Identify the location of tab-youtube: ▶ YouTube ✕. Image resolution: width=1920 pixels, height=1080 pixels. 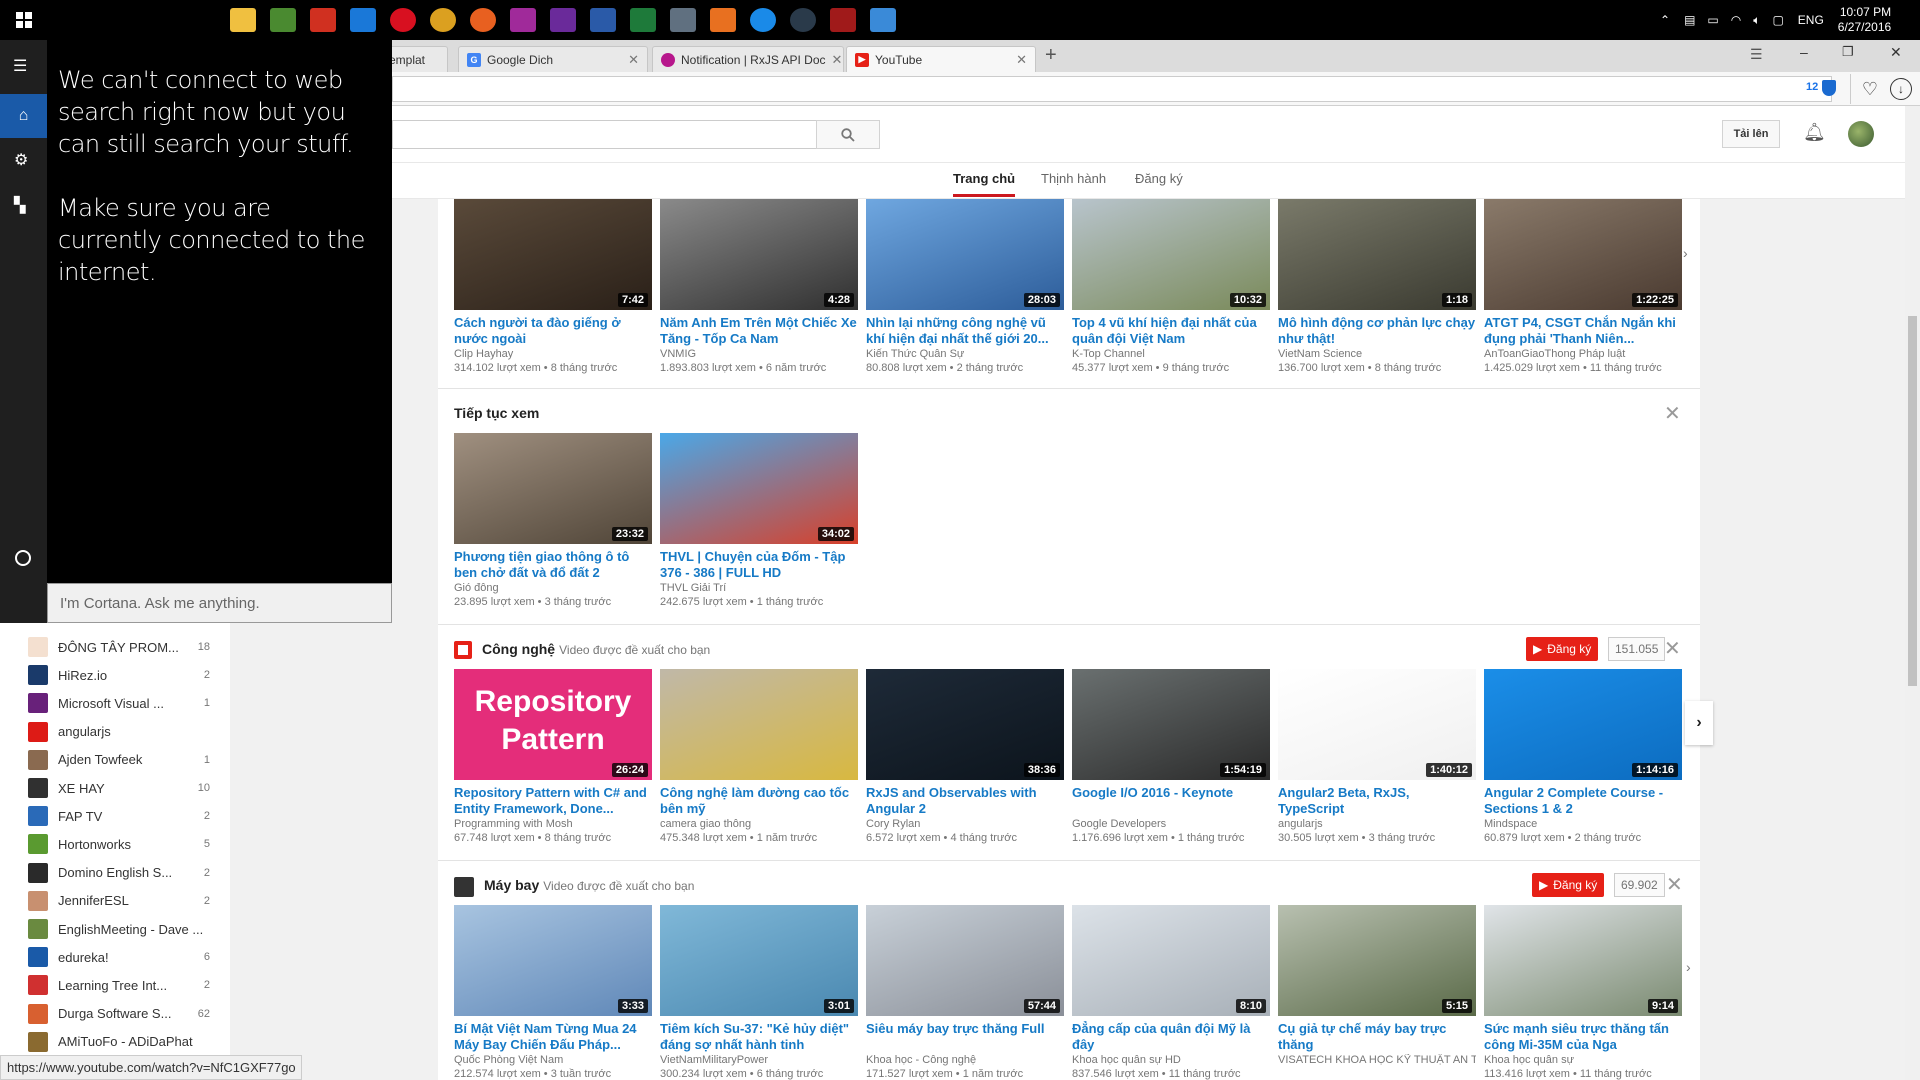
(941, 59).